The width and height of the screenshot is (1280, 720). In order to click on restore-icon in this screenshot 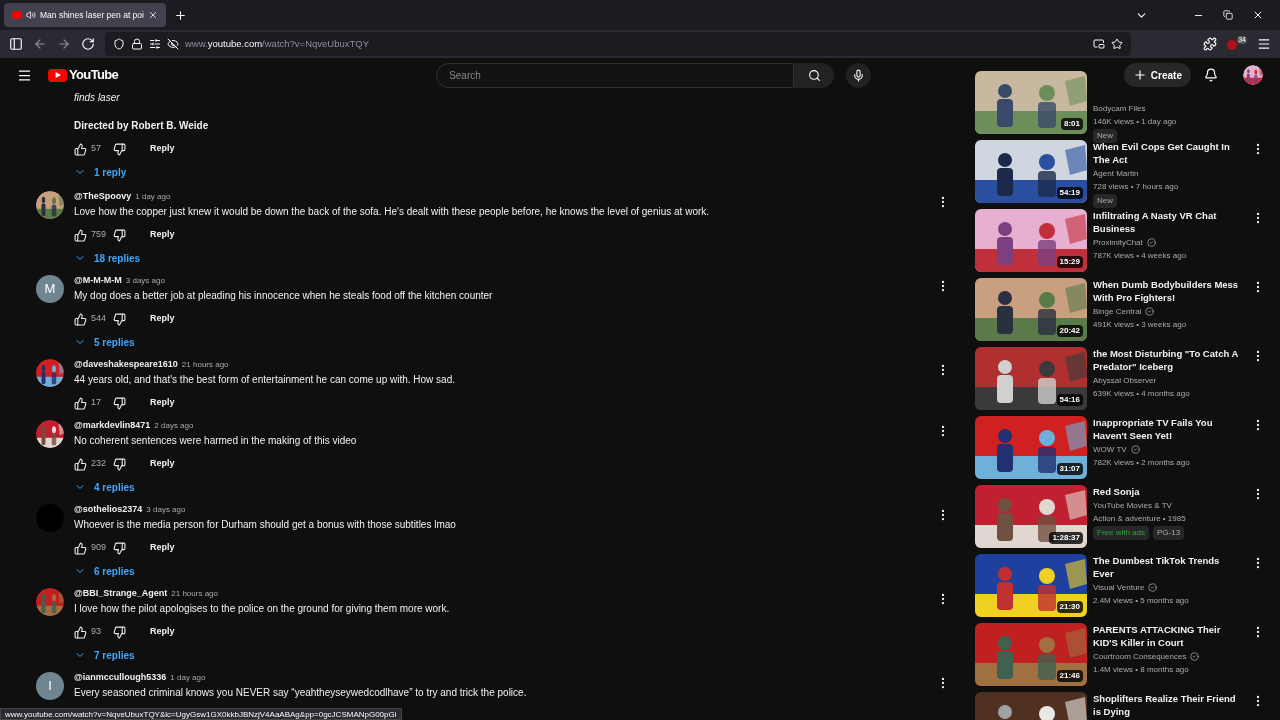, I will do `click(1228, 15)`.